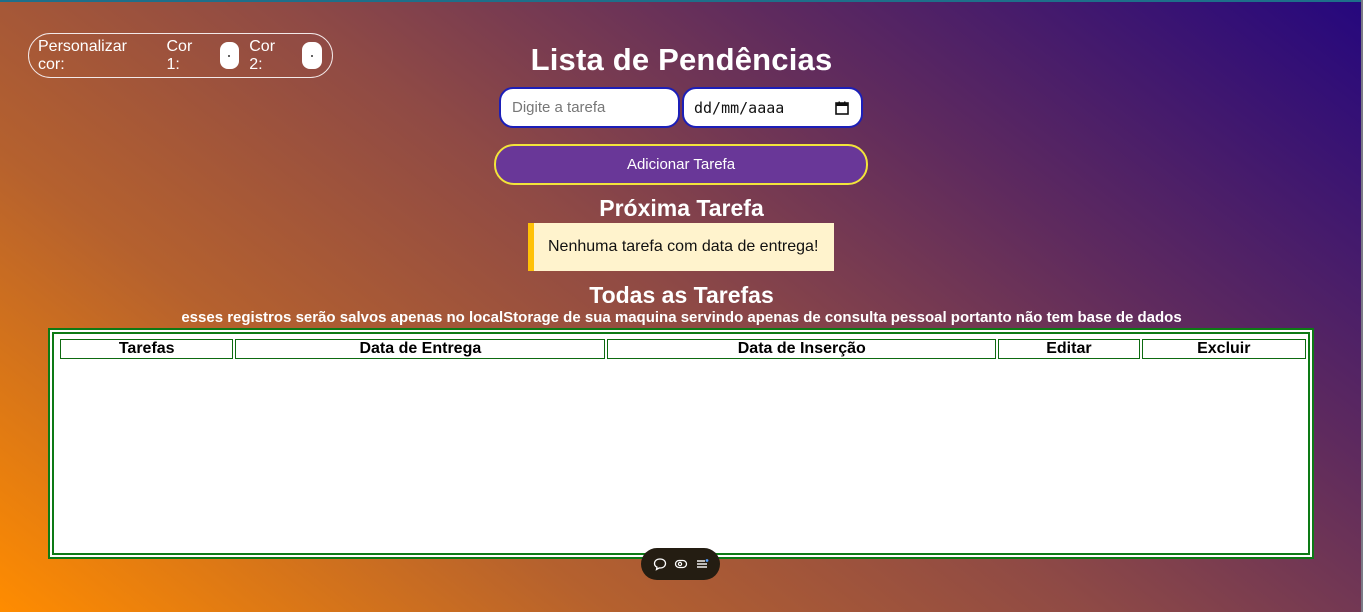 This screenshot has height=612, width=1363. I want to click on page-title: Lista de Pendências, so click(681, 59).